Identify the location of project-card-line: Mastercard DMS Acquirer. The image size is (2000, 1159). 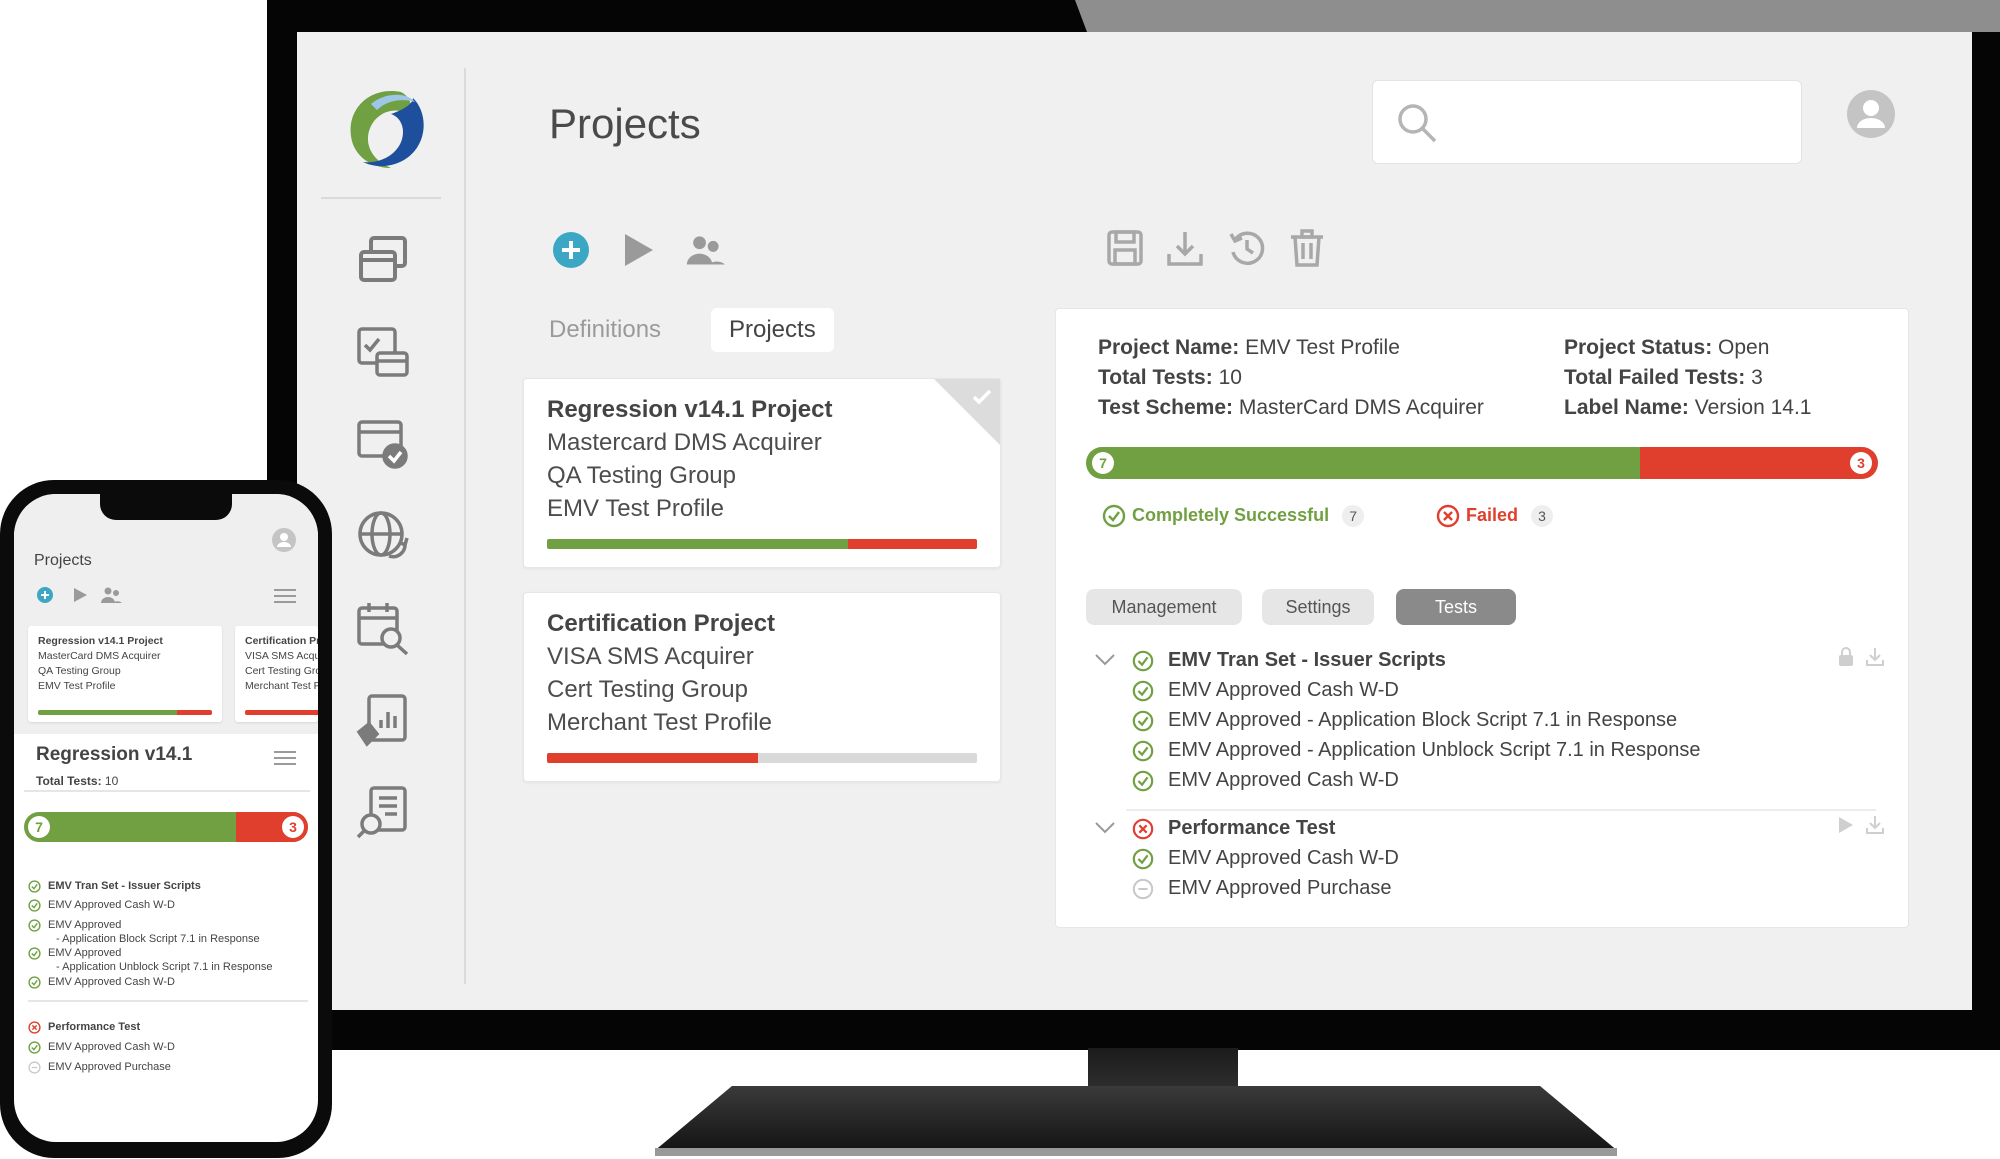
(684, 442).